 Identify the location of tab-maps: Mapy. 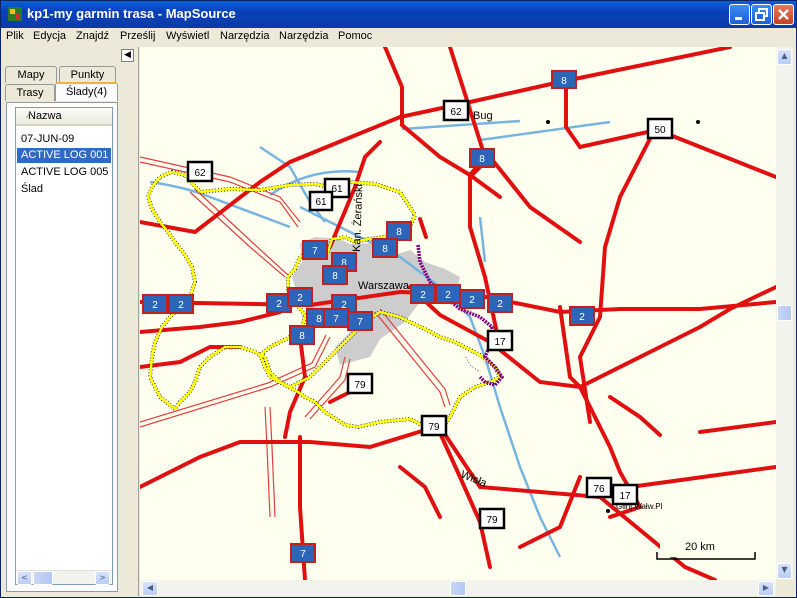
(31, 74).